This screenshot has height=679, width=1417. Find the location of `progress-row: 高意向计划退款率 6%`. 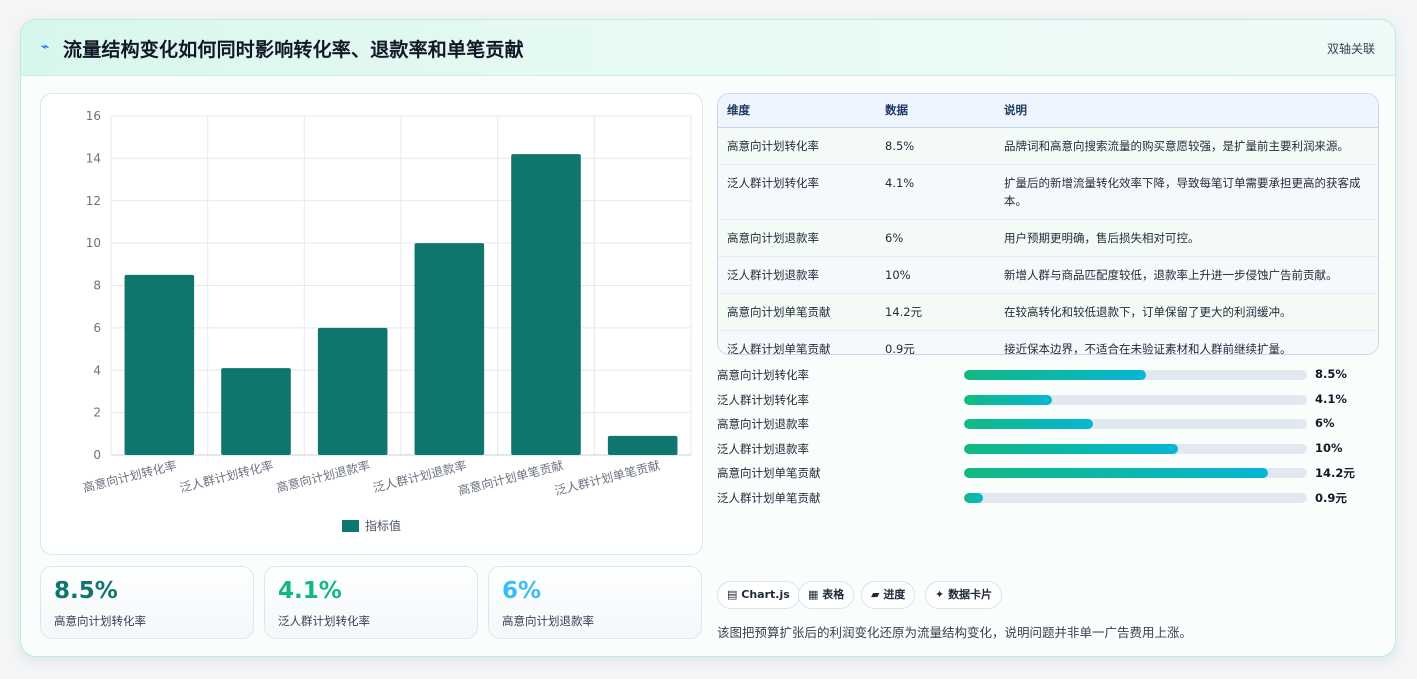

progress-row: 高意向计划退款率 6% is located at coordinates (1048, 425).